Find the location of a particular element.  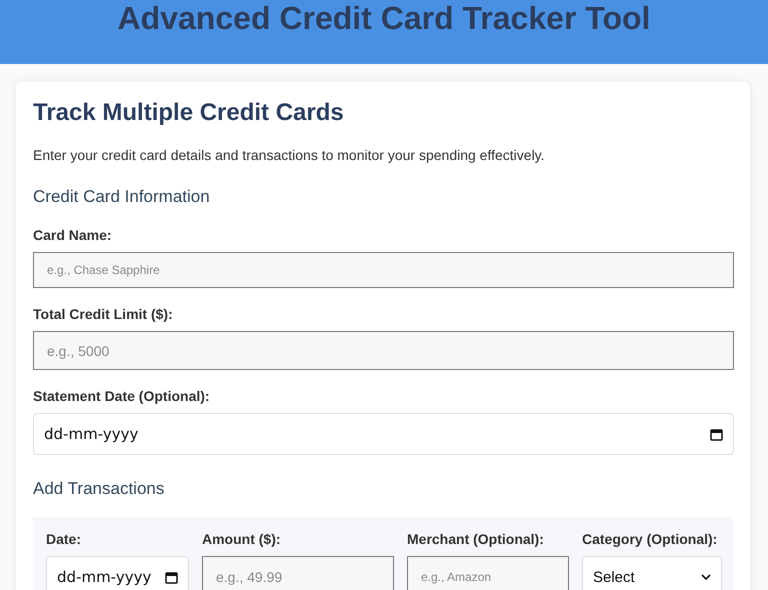

input-field: e.g., 49.99 is located at coordinates (298, 573).